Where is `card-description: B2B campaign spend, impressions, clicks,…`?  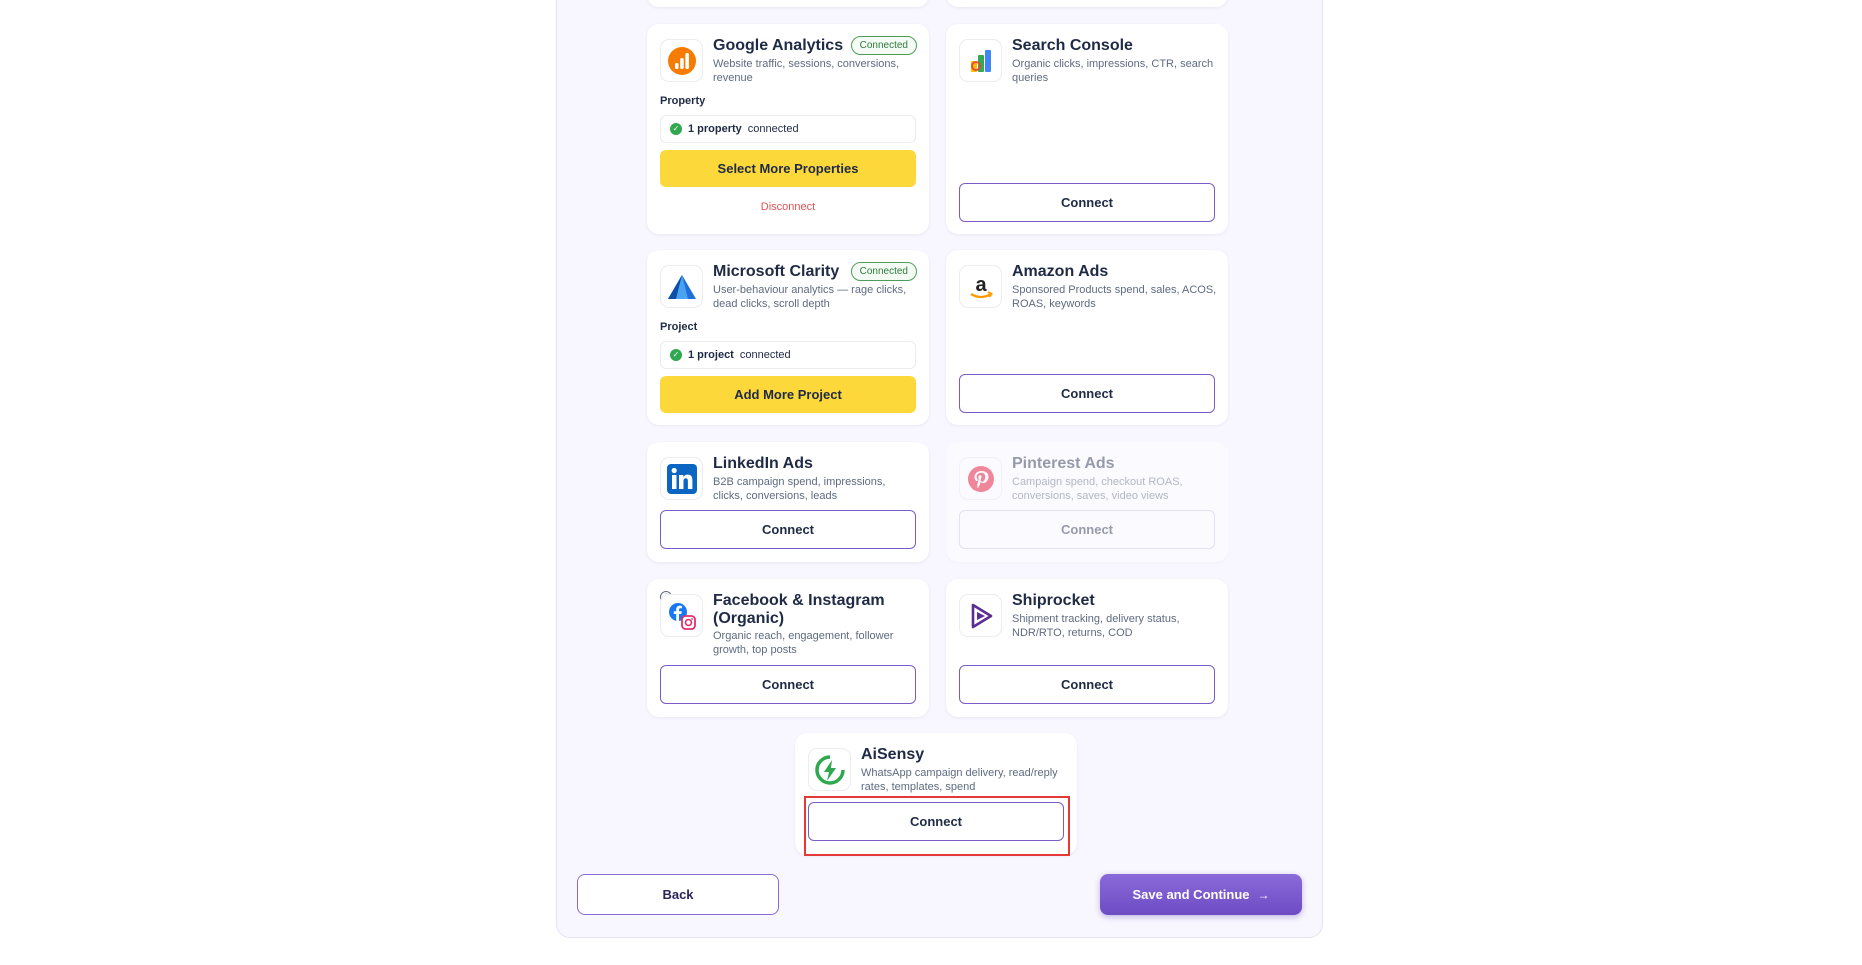
card-description: B2B campaign spend, impressions, clicks,… is located at coordinates (799, 489).